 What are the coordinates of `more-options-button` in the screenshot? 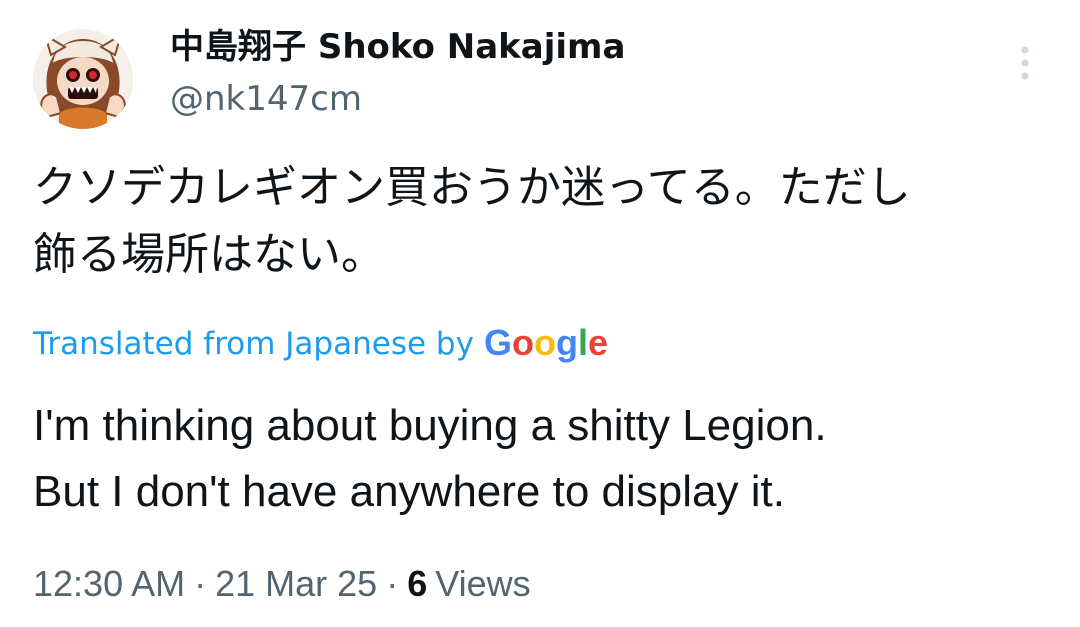 It's located at (1025, 64).